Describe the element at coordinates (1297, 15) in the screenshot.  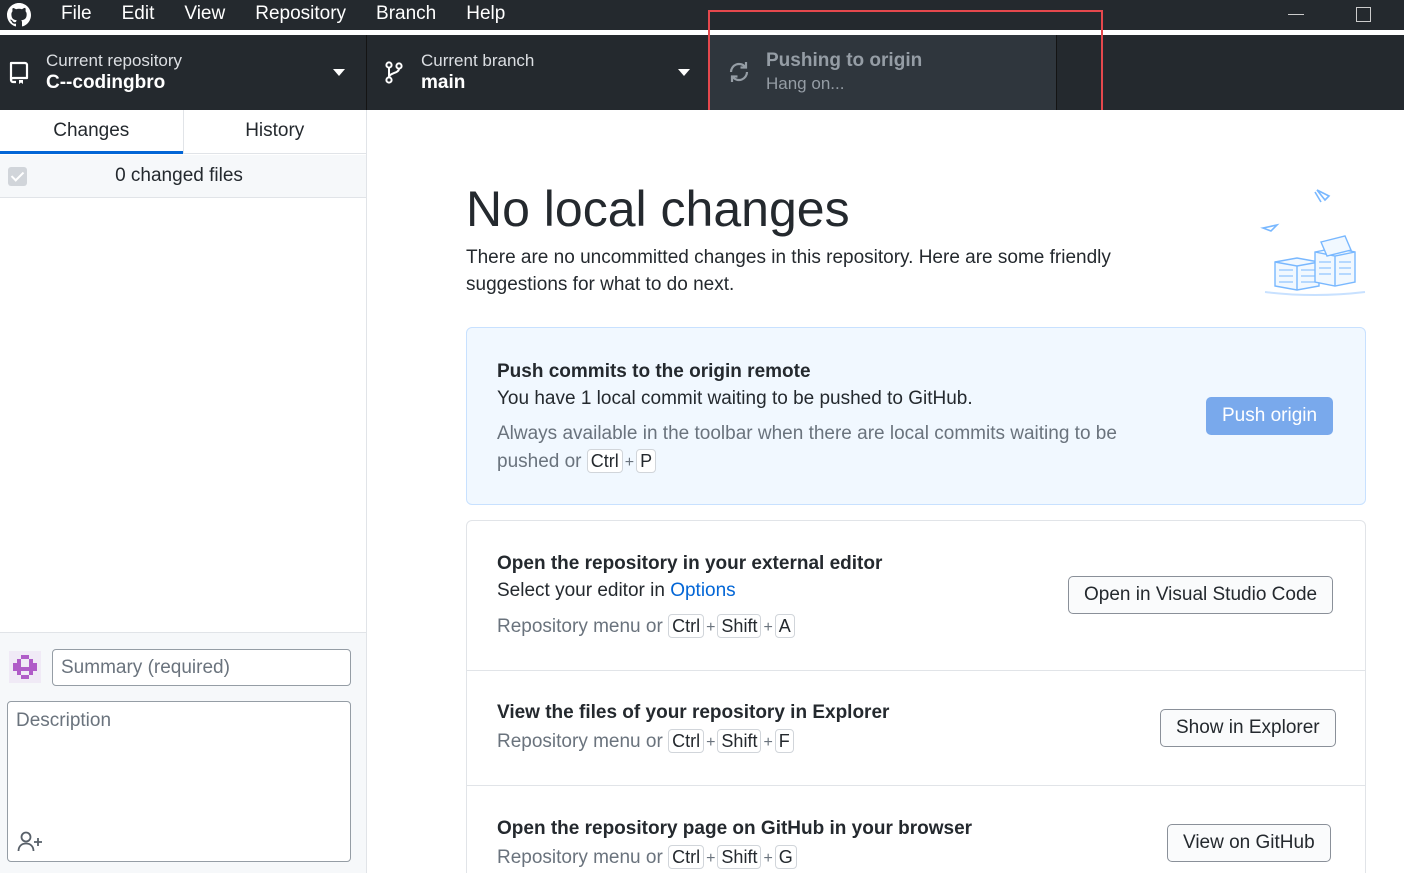
I see `minimize-button` at that location.